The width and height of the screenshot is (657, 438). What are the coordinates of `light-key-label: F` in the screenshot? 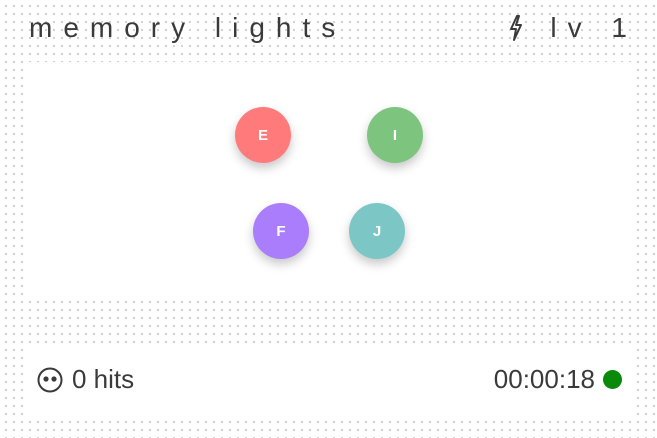 It's located at (281, 231).